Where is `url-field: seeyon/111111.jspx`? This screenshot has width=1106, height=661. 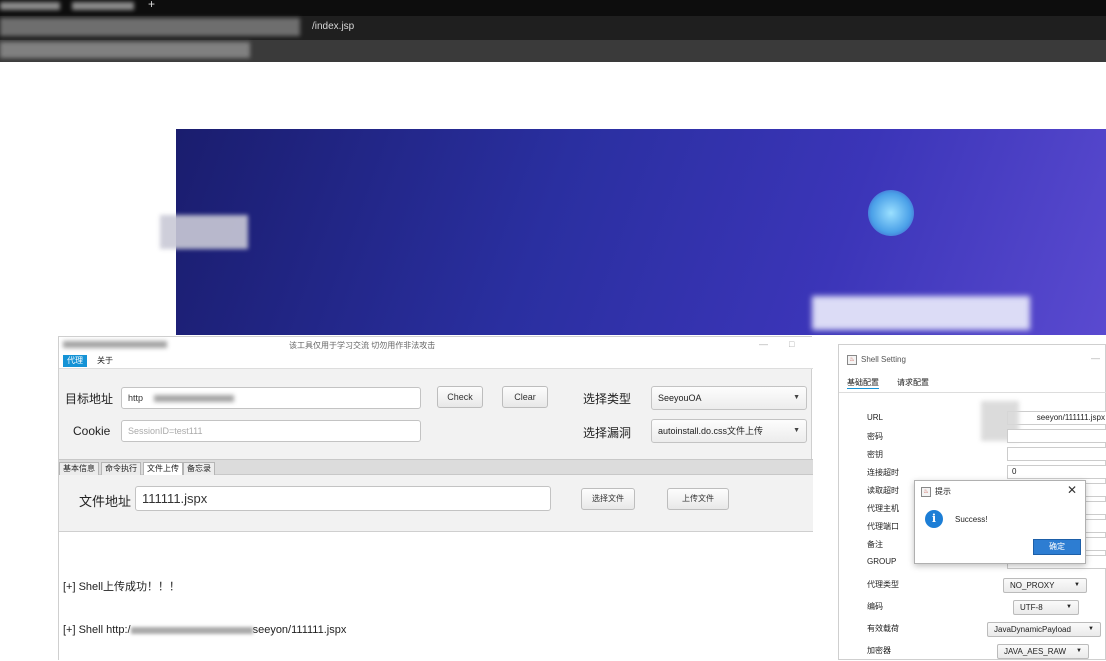 url-field: seeyon/111111.jspx is located at coordinates (1056, 418).